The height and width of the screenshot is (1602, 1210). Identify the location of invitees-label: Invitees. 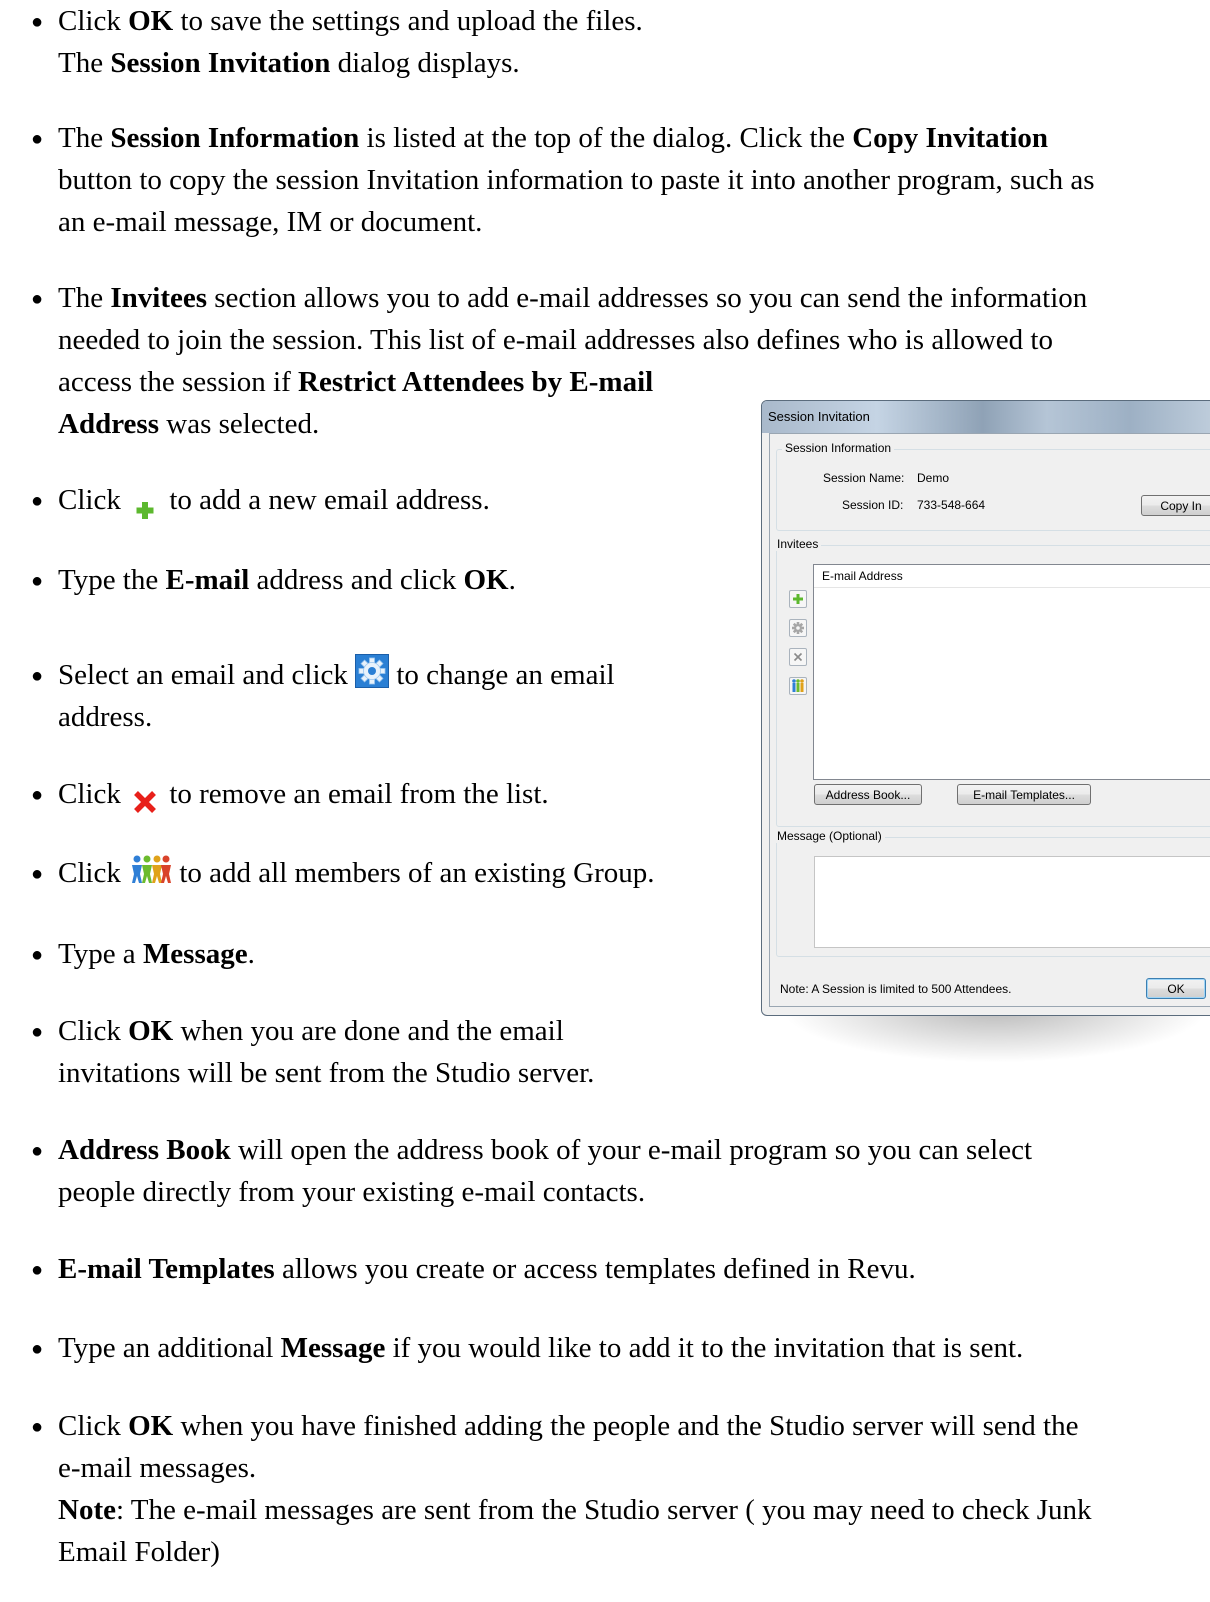
(798, 544).